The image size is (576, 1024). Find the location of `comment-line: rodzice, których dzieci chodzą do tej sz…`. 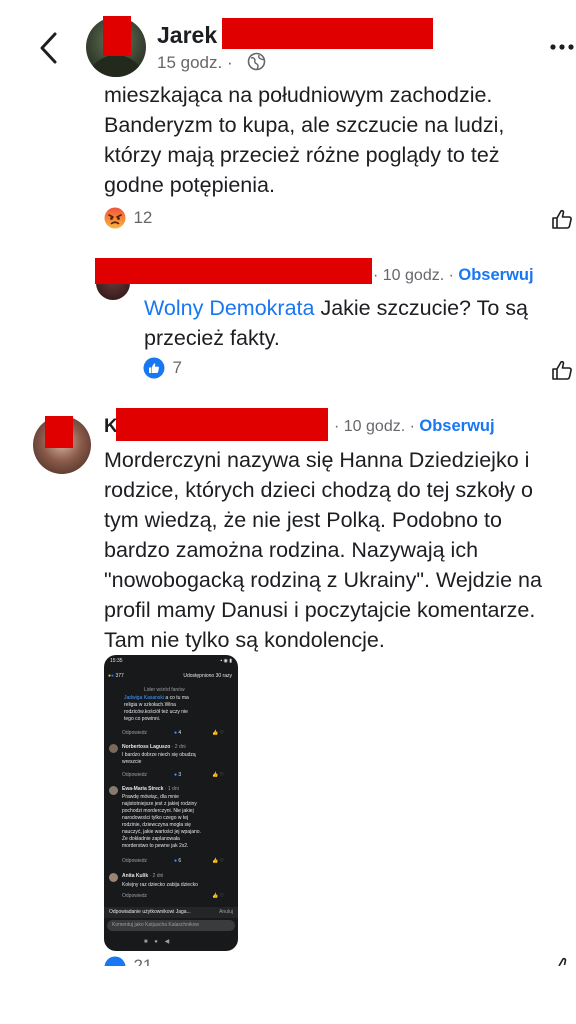

comment-line: rodzice, których dzieci chodzą do tej sz… is located at coordinates (319, 490).